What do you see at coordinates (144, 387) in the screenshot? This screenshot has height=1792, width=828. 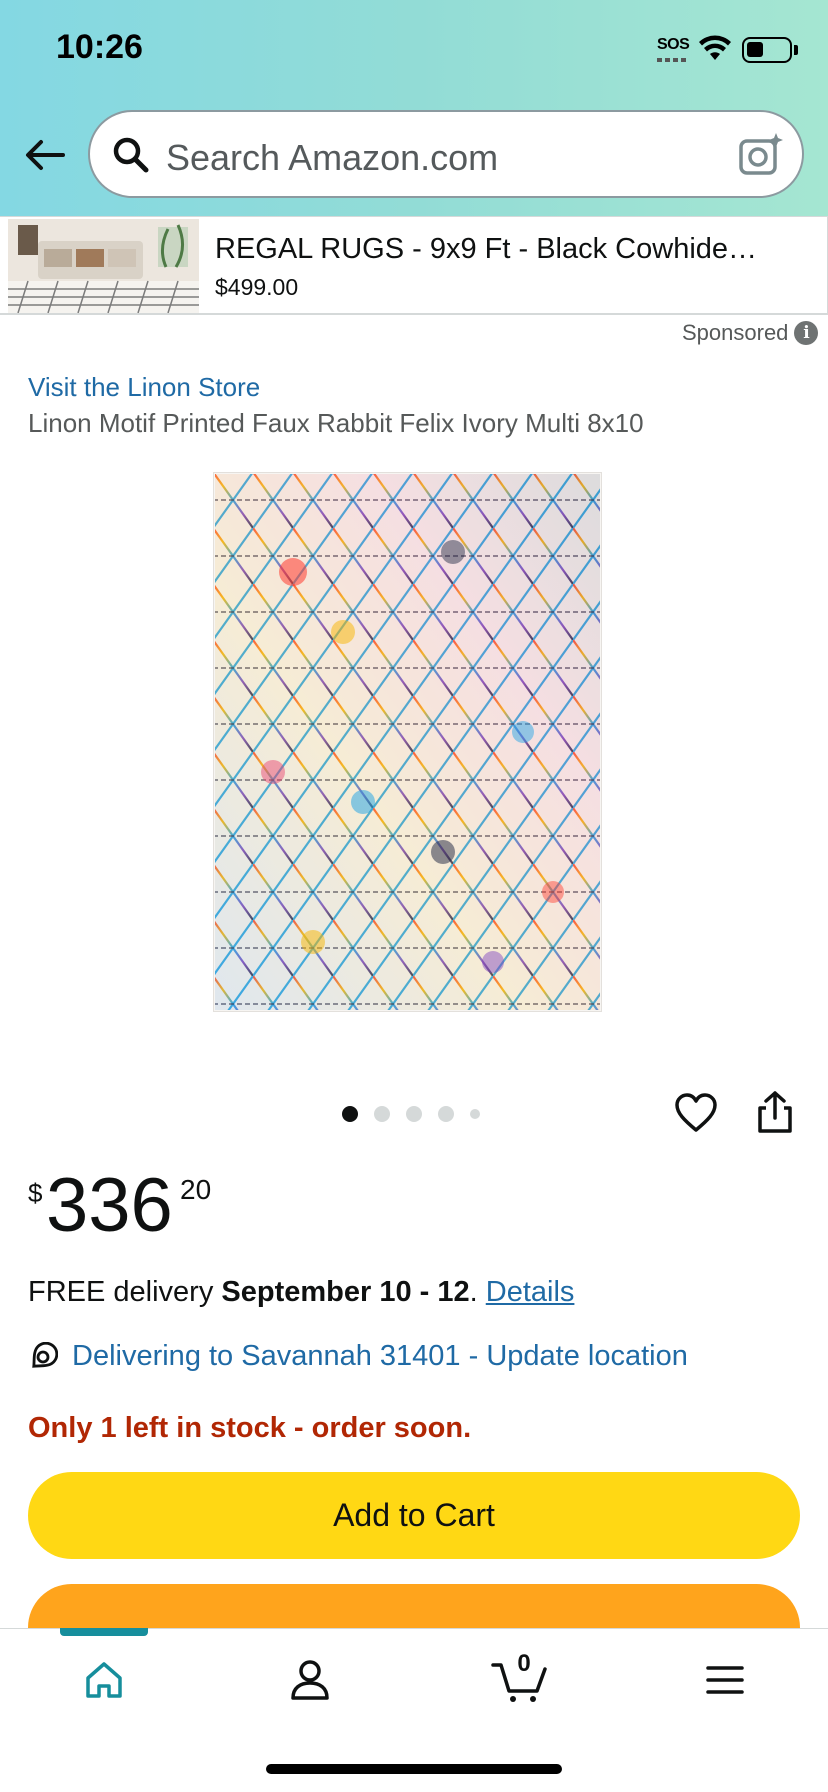 I see `store-link: Visit the Linon Store` at bounding box center [144, 387].